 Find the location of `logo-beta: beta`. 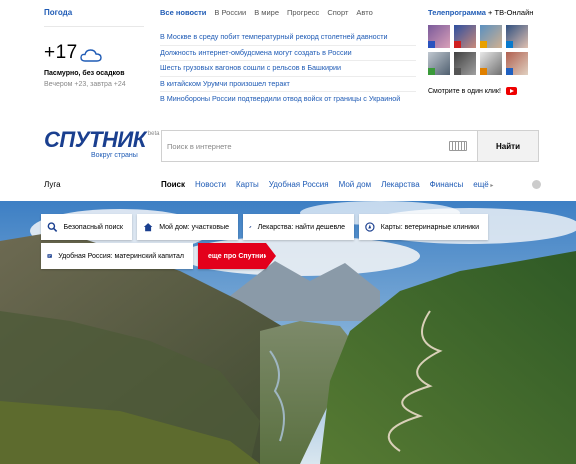

logo-beta: beta is located at coordinates (153, 134).